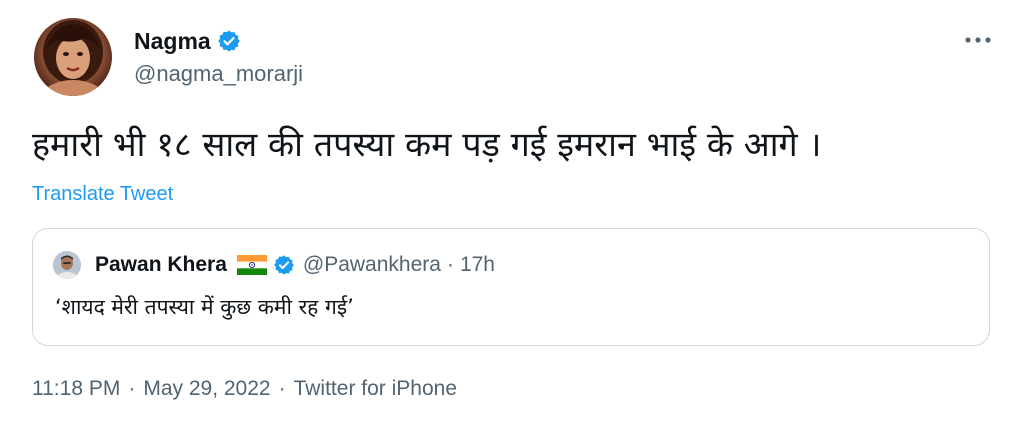 The width and height of the screenshot is (1024, 426). Describe the element at coordinates (371, 264) in the screenshot. I see `quoted-handle: @Pawankhera` at that location.